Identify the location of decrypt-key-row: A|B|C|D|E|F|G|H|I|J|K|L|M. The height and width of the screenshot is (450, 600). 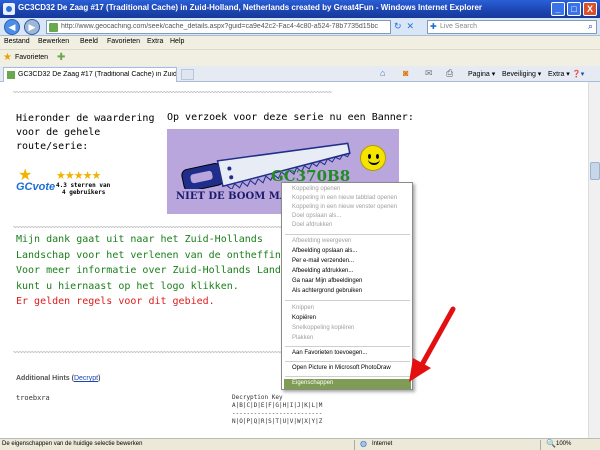
(277, 405).